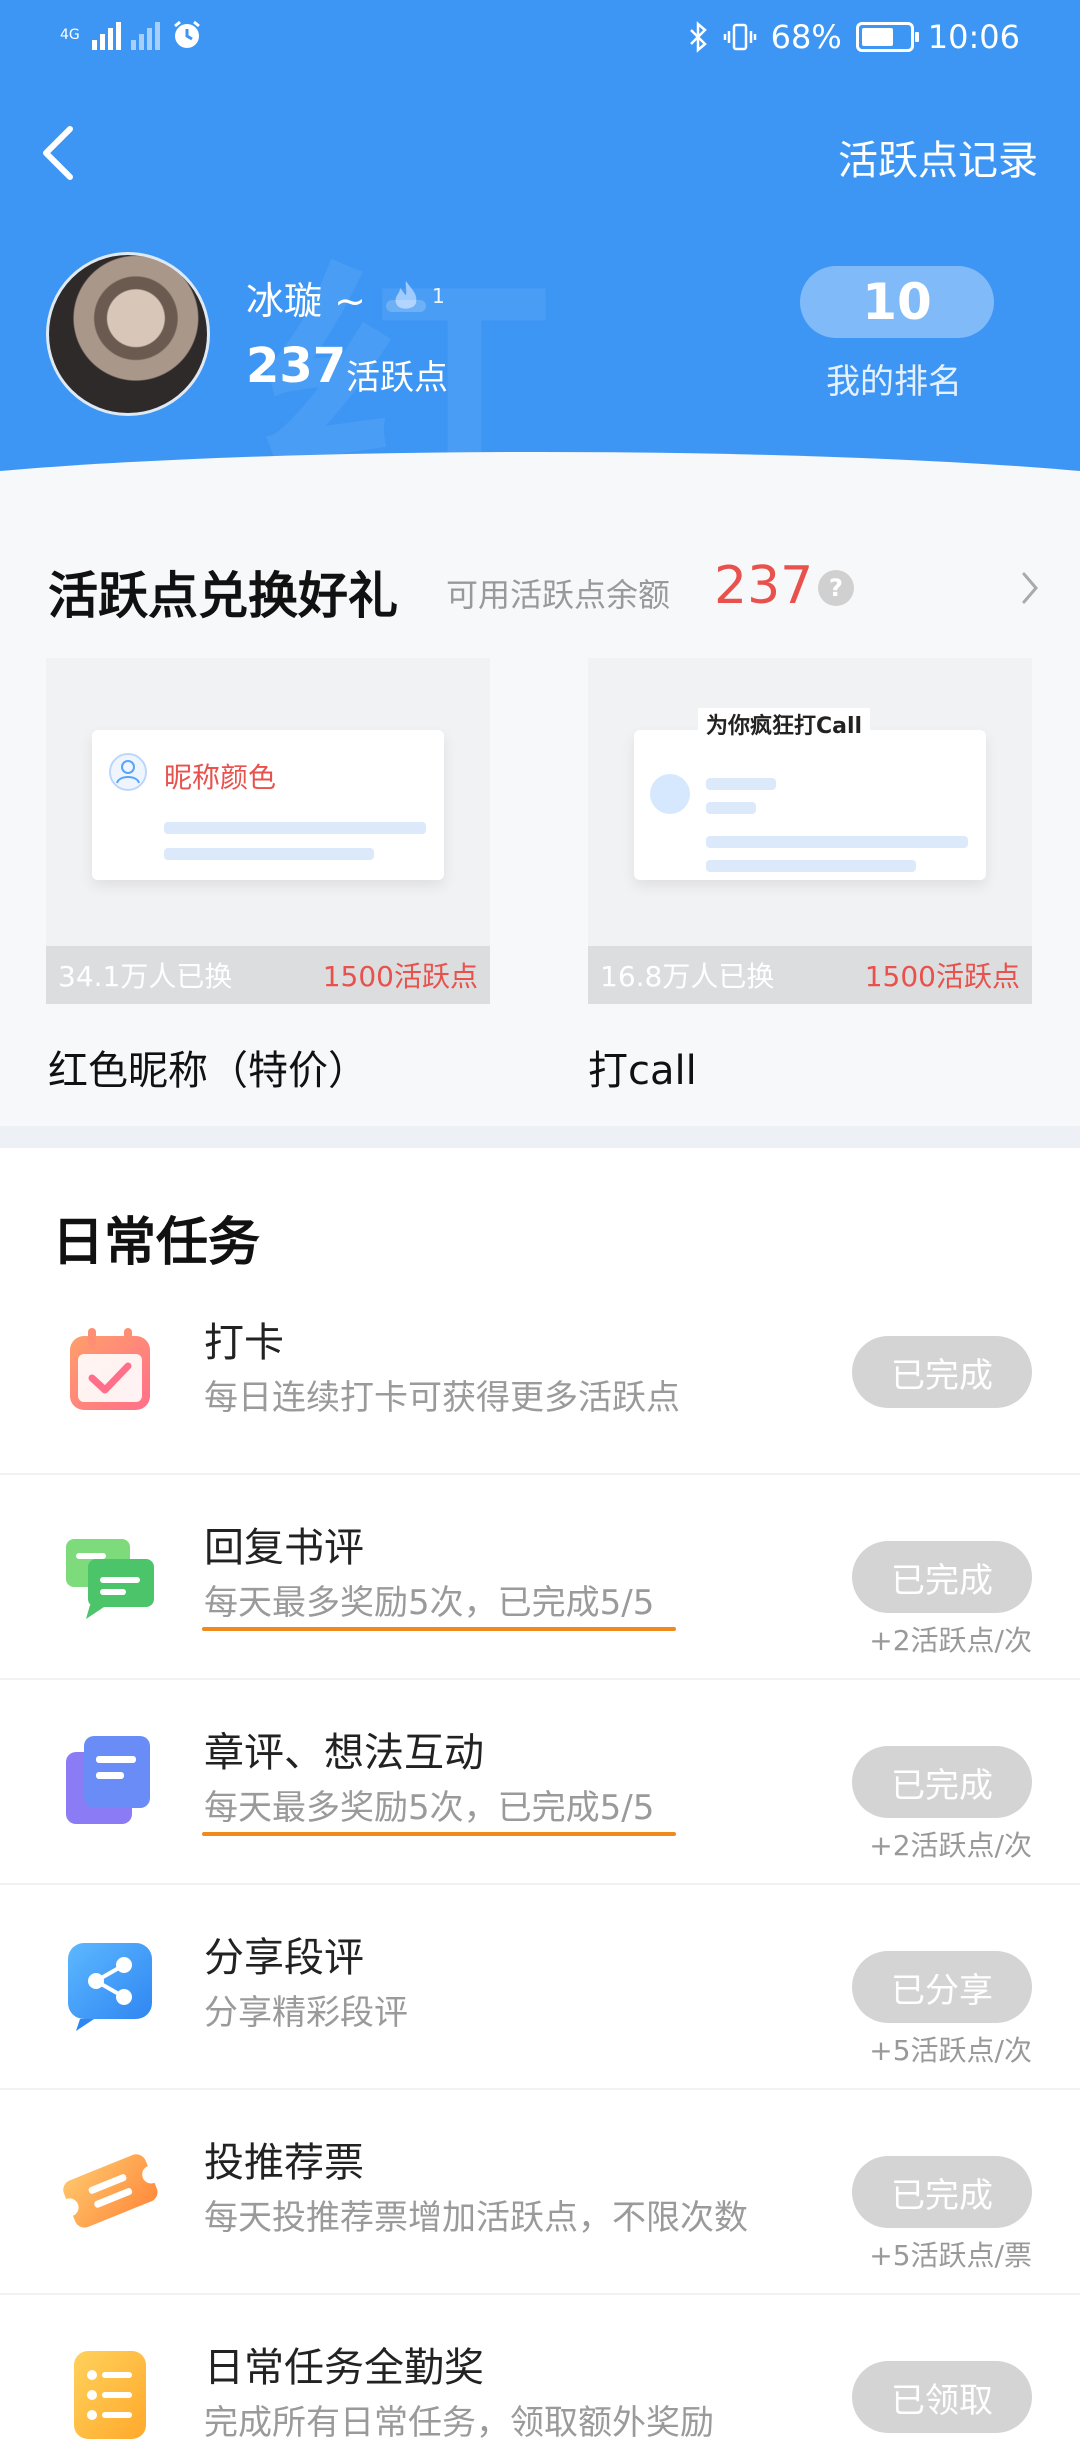  Describe the element at coordinates (306, 2013) in the screenshot. I see `task-desc: 分享精彩段评` at that location.